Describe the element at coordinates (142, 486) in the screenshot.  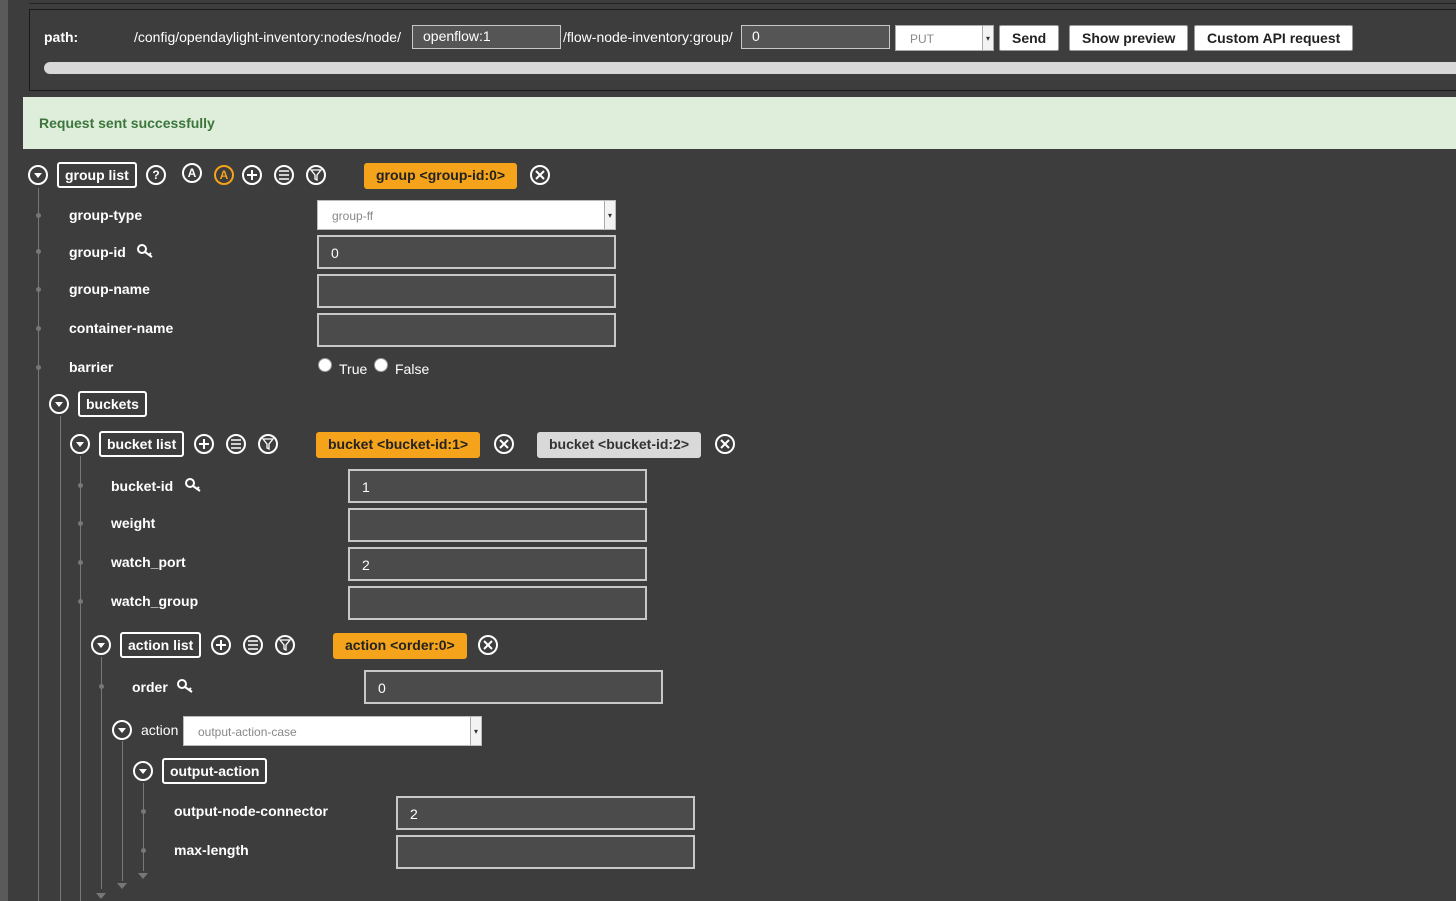
I see `bucket-id-label: bucket-id` at that location.